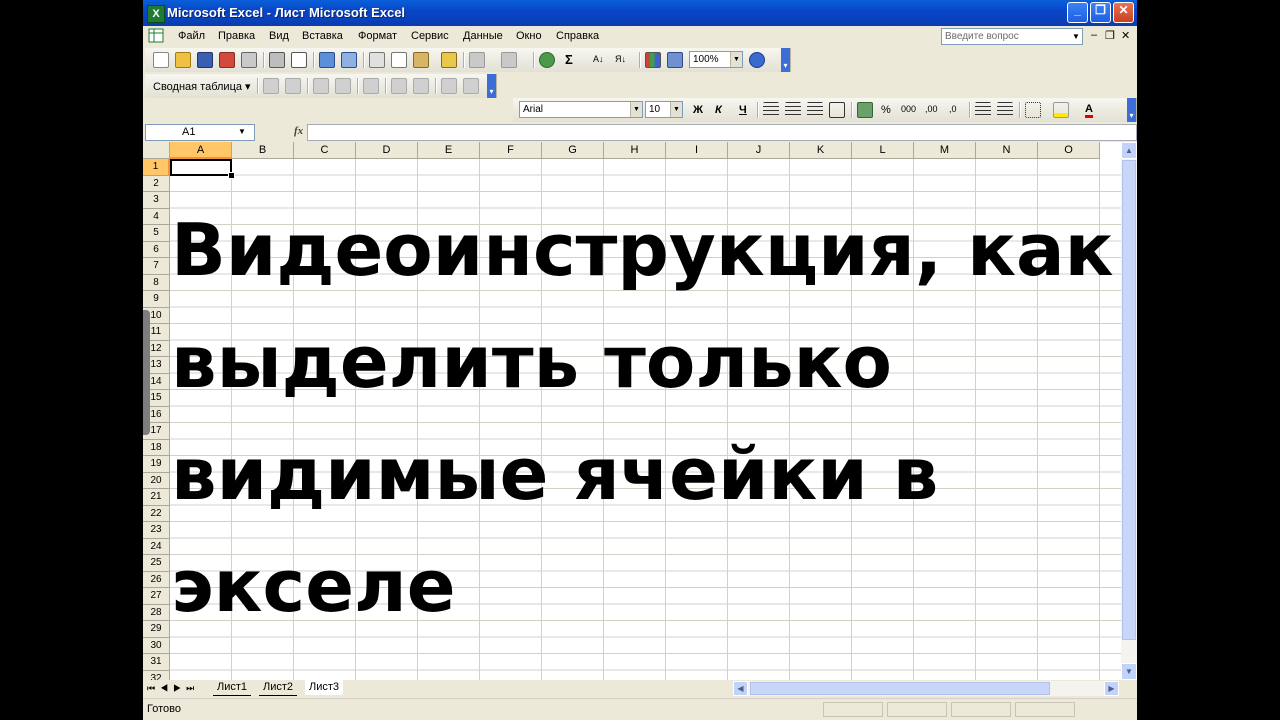  I want to click on row-header: 22, so click(156, 513).